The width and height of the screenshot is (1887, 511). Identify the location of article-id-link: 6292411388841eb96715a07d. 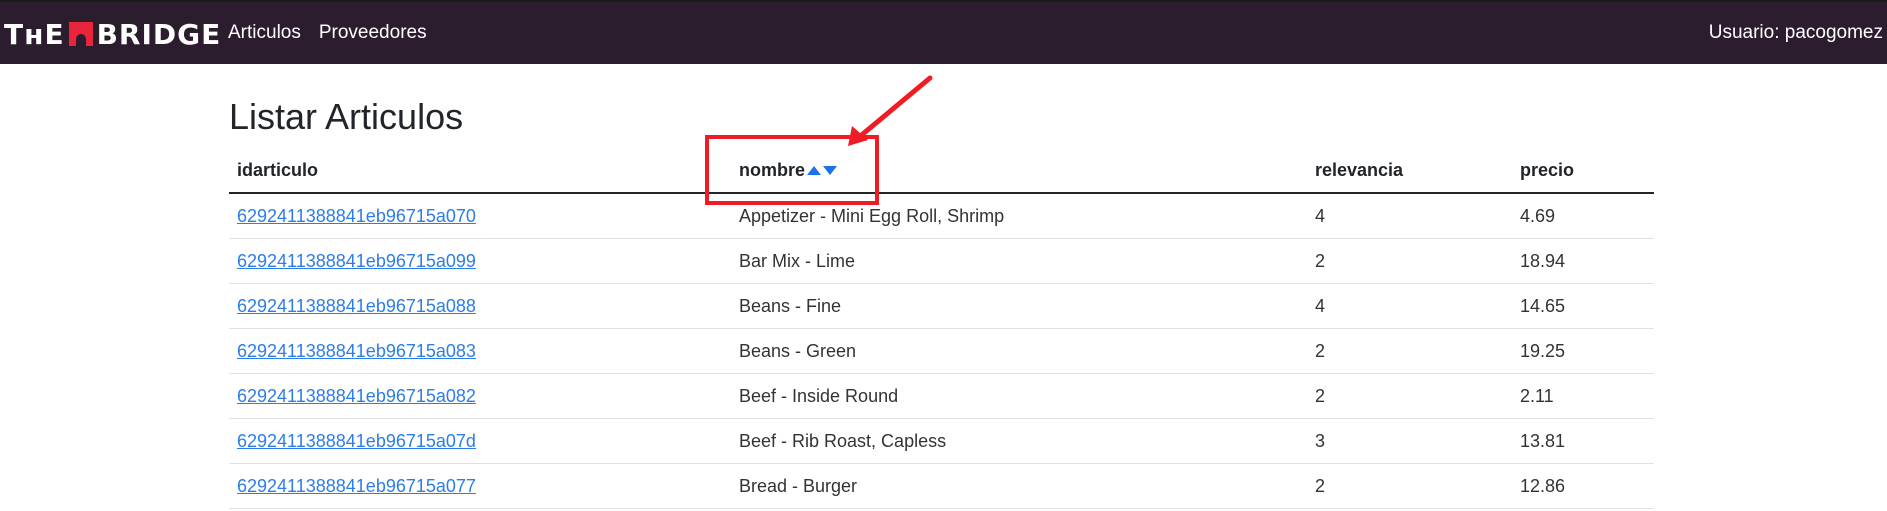
(356, 441).